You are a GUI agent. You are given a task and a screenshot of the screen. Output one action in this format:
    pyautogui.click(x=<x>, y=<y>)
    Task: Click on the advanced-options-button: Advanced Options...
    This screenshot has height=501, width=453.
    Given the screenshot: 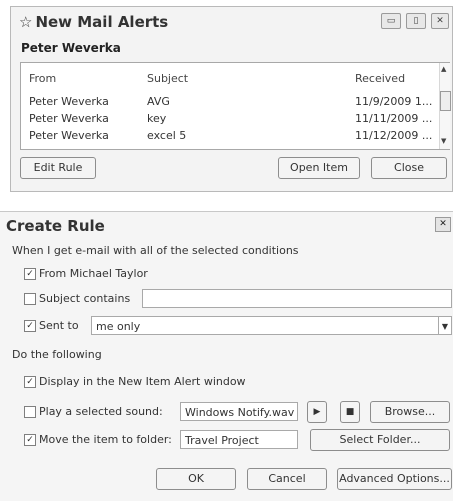 What is the action you would take?
    pyautogui.click(x=394, y=479)
    